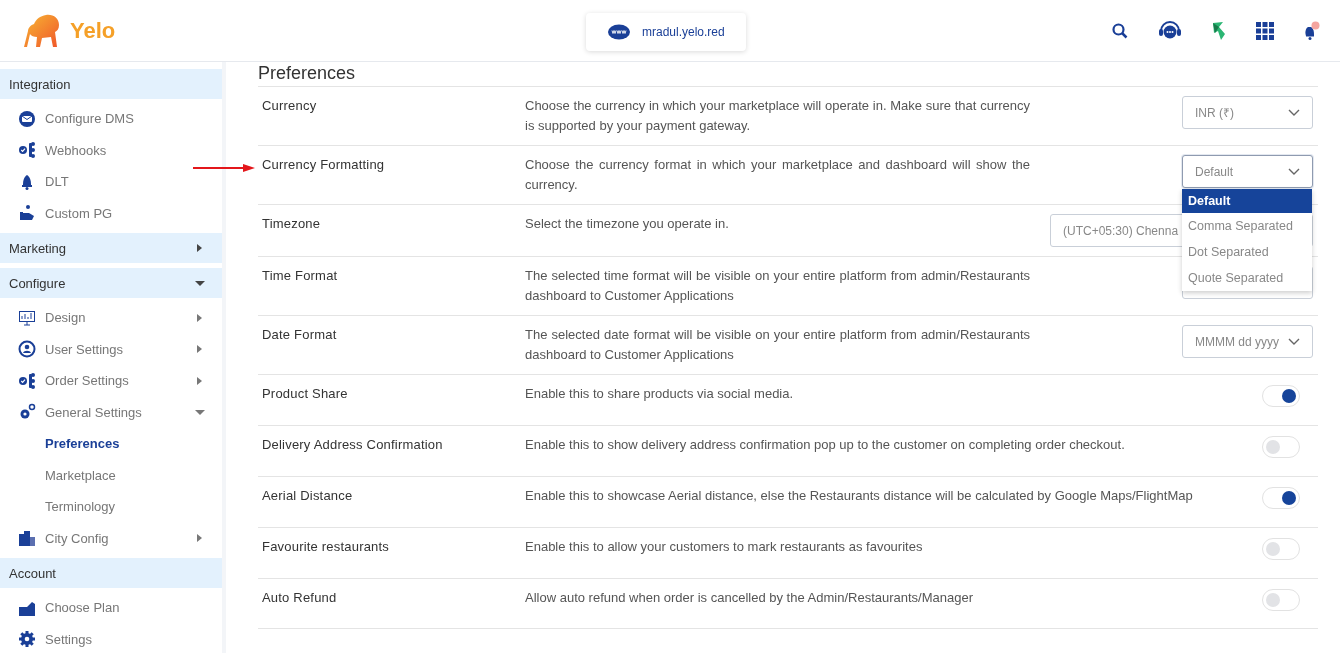 Image resolution: width=1340 pixels, height=653 pixels. Describe the element at coordinates (1247, 341) in the screenshot. I see `select-field: MMMM dd yyyy` at that location.